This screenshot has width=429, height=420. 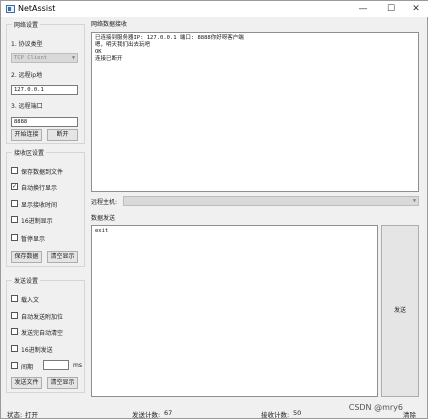 What do you see at coordinates (103, 218) in the screenshot?
I see `send-area-title: 数据发送` at bounding box center [103, 218].